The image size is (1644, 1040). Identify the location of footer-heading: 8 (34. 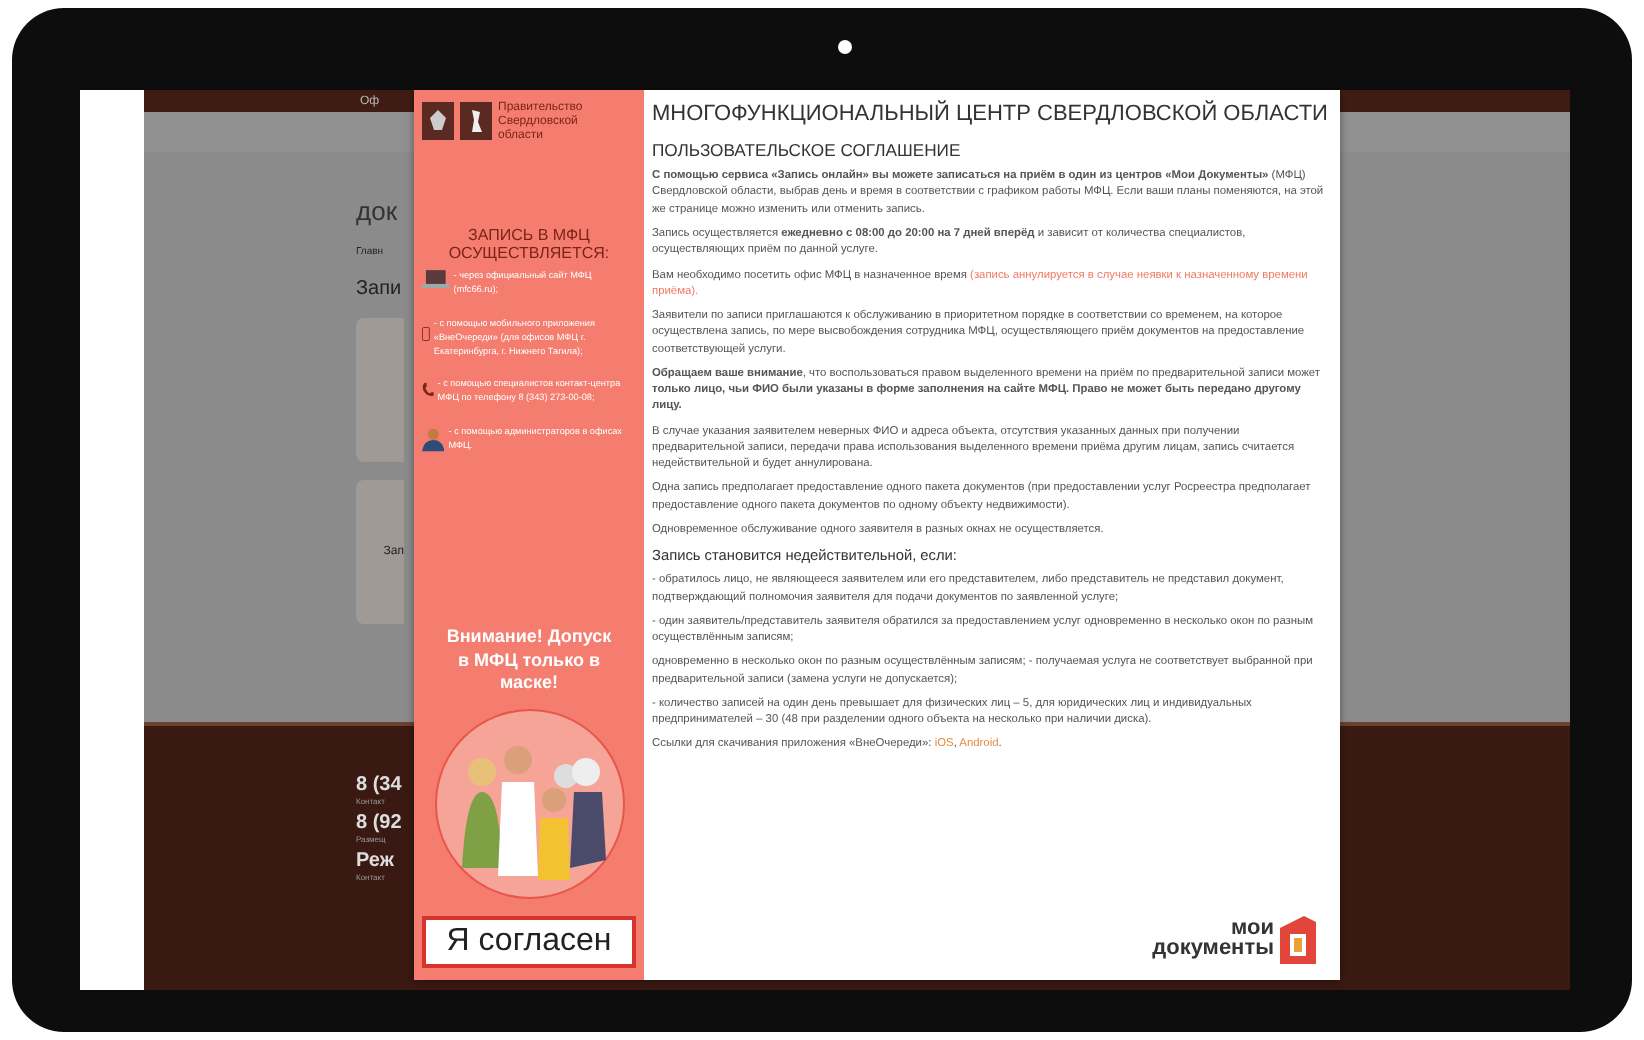
(380, 785).